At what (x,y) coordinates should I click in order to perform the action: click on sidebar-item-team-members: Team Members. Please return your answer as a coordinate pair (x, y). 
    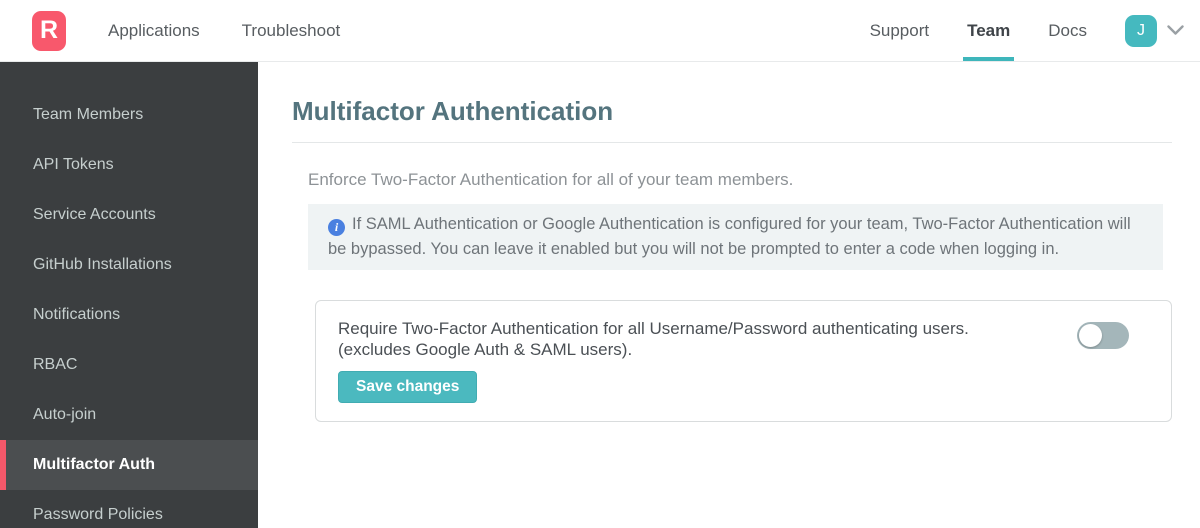
    Looking at the image, I should click on (129, 115).